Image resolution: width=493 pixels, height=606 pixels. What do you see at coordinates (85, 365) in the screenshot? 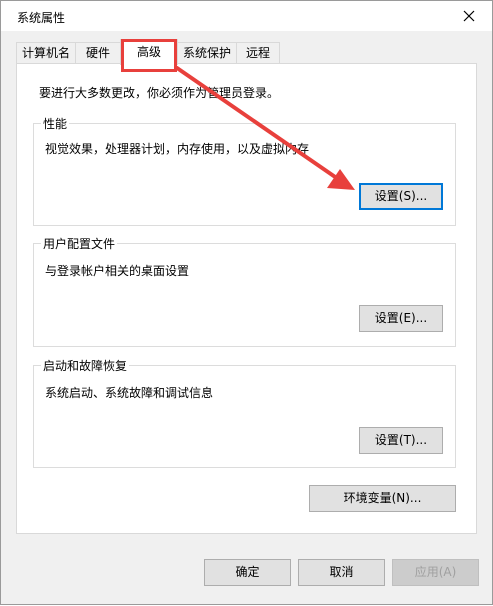
I see `startup-recovery-title: 启动和故障恢复` at bounding box center [85, 365].